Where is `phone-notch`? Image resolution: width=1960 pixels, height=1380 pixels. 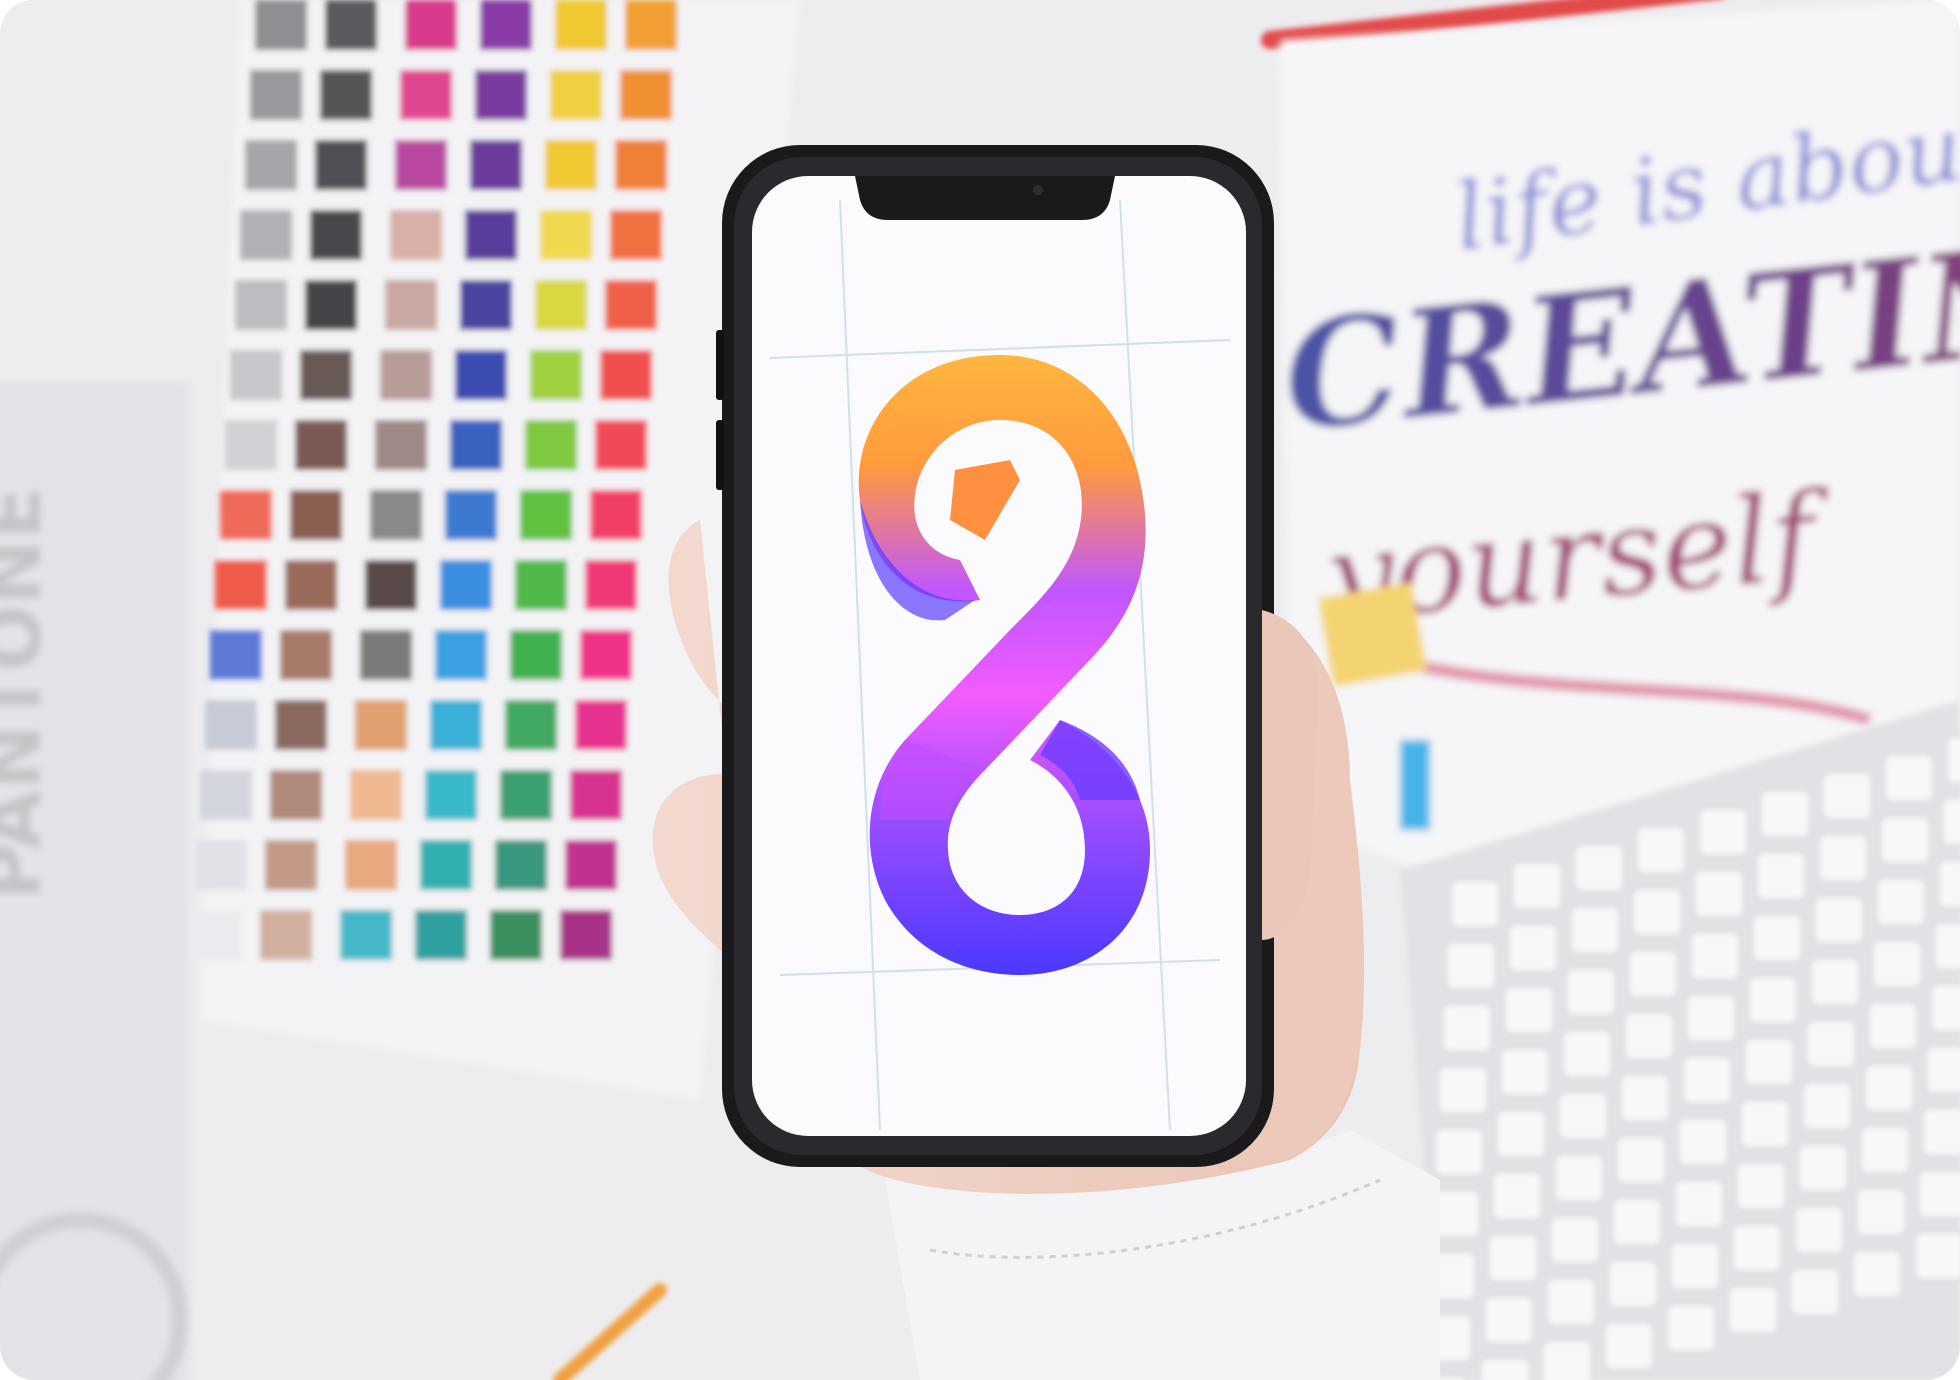
phone-notch is located at coordinates (985, 198).